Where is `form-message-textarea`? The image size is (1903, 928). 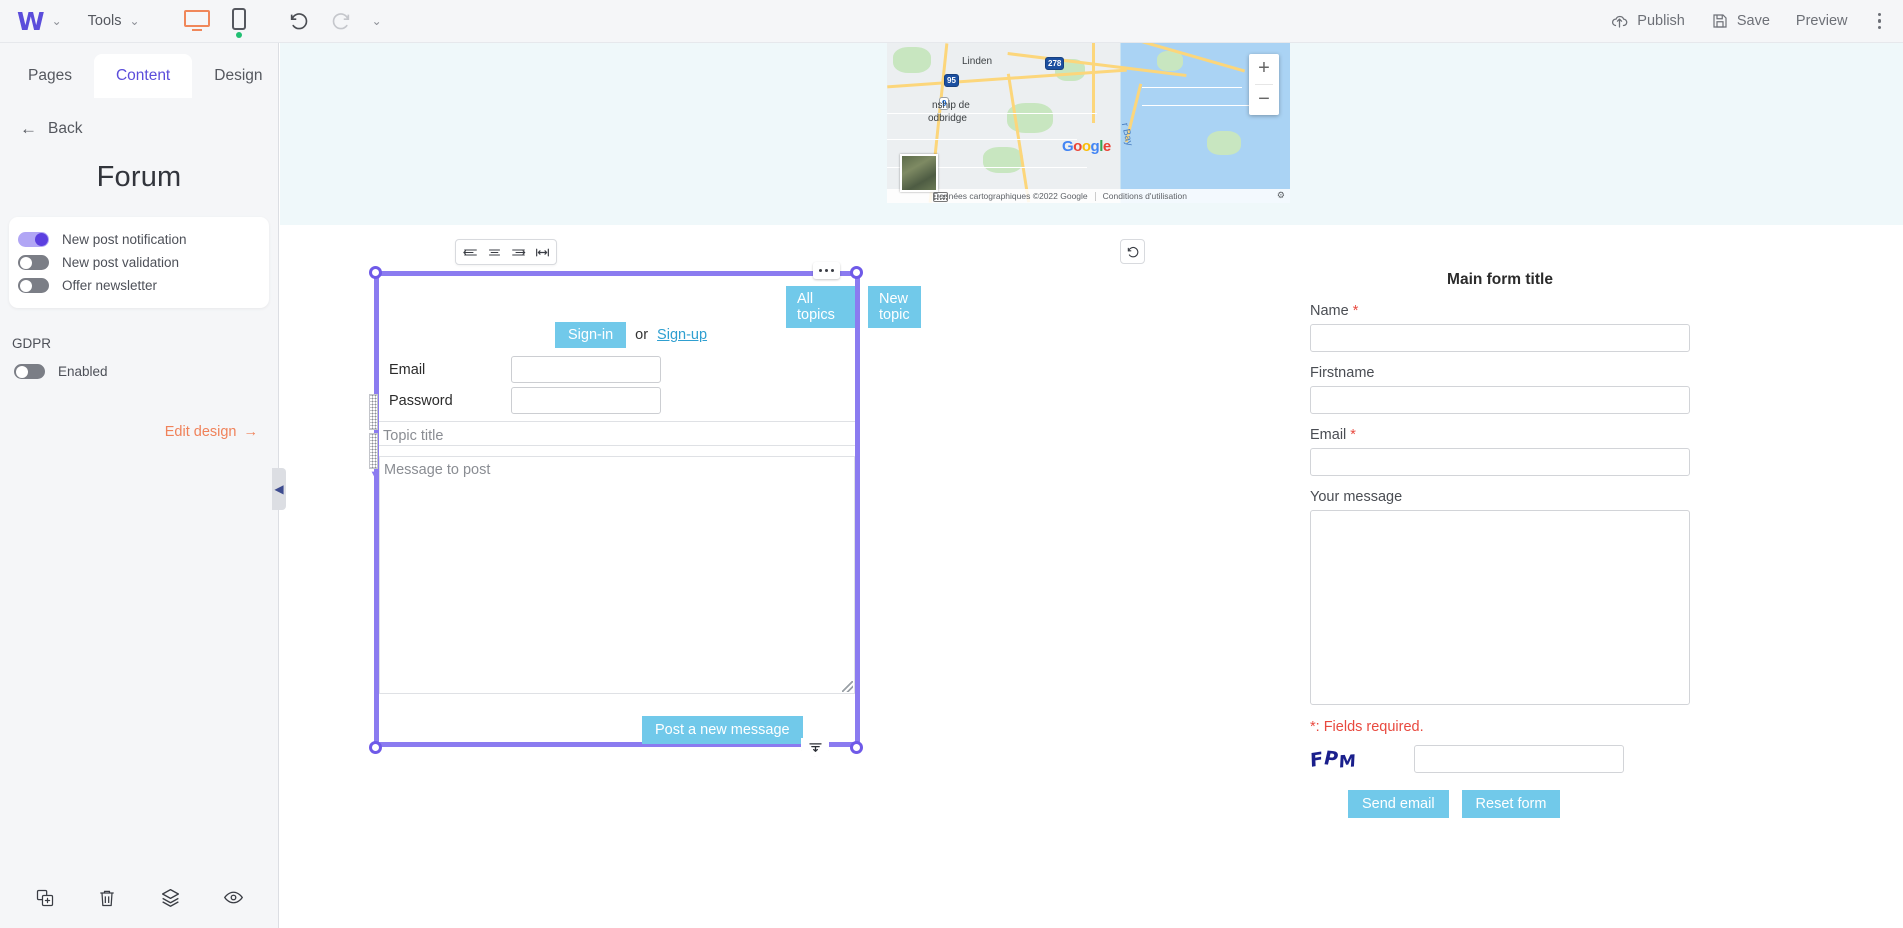 form-message-textarea is located at coordinates (1500, 607).